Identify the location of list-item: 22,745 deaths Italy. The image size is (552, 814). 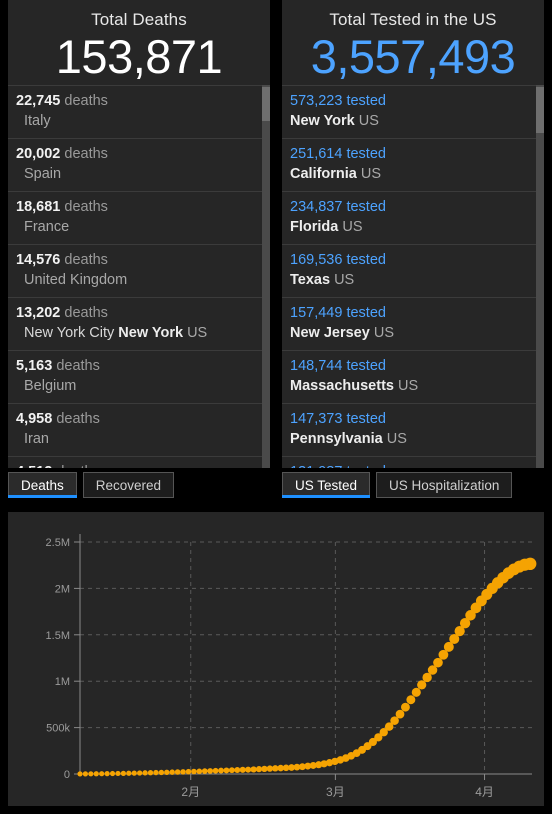
(139, 112).